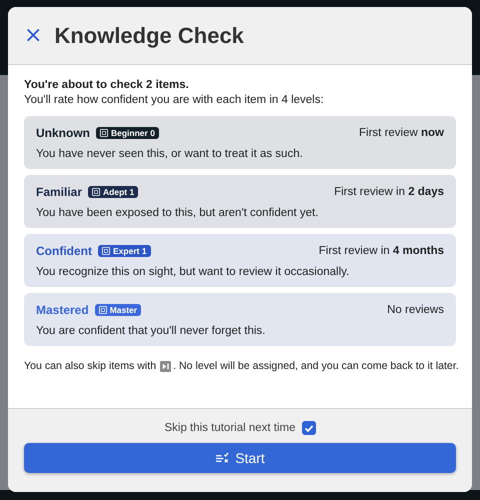 The width and height of the screenshot is (480, 500). I want to click on level-description: You have been exposed to this, but aren't confident yet., so click(178, 213).